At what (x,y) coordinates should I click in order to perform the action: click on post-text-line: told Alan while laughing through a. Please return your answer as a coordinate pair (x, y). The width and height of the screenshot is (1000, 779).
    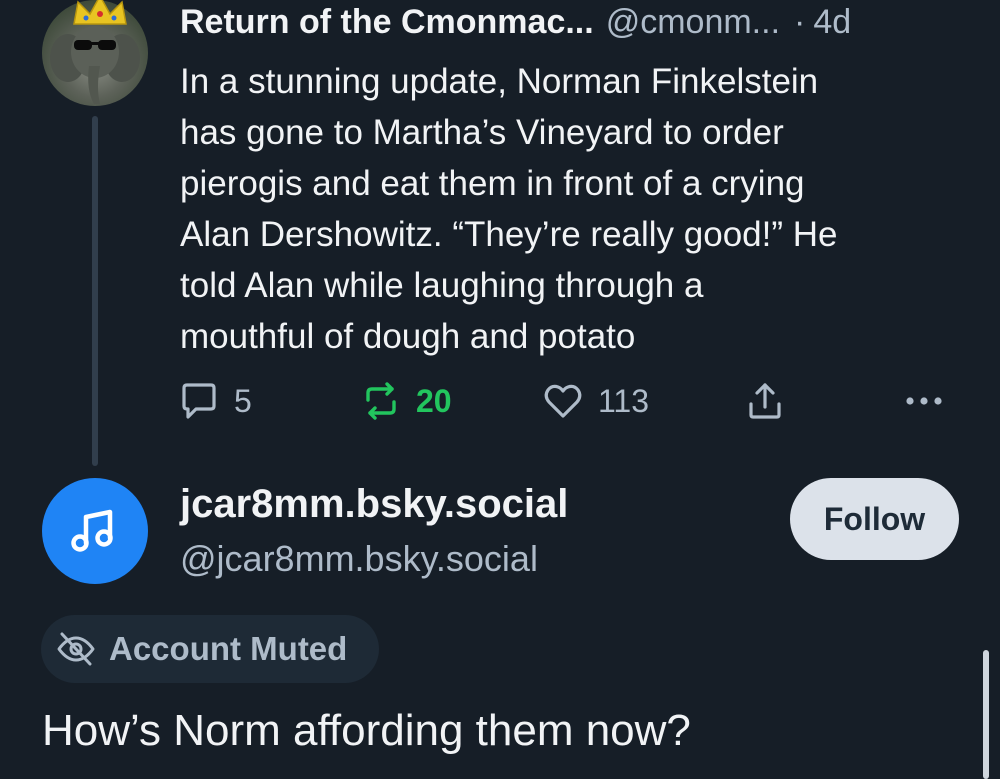
    Looking at the image, I should click on (442, 285).